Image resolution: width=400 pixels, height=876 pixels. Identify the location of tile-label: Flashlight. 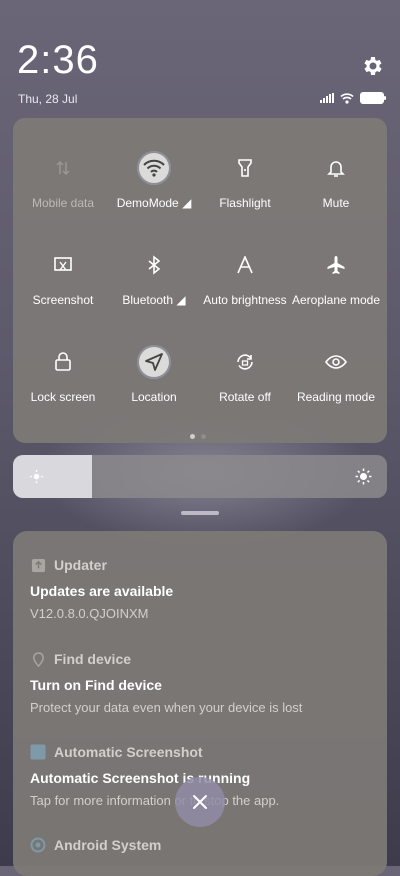
(245, 203).